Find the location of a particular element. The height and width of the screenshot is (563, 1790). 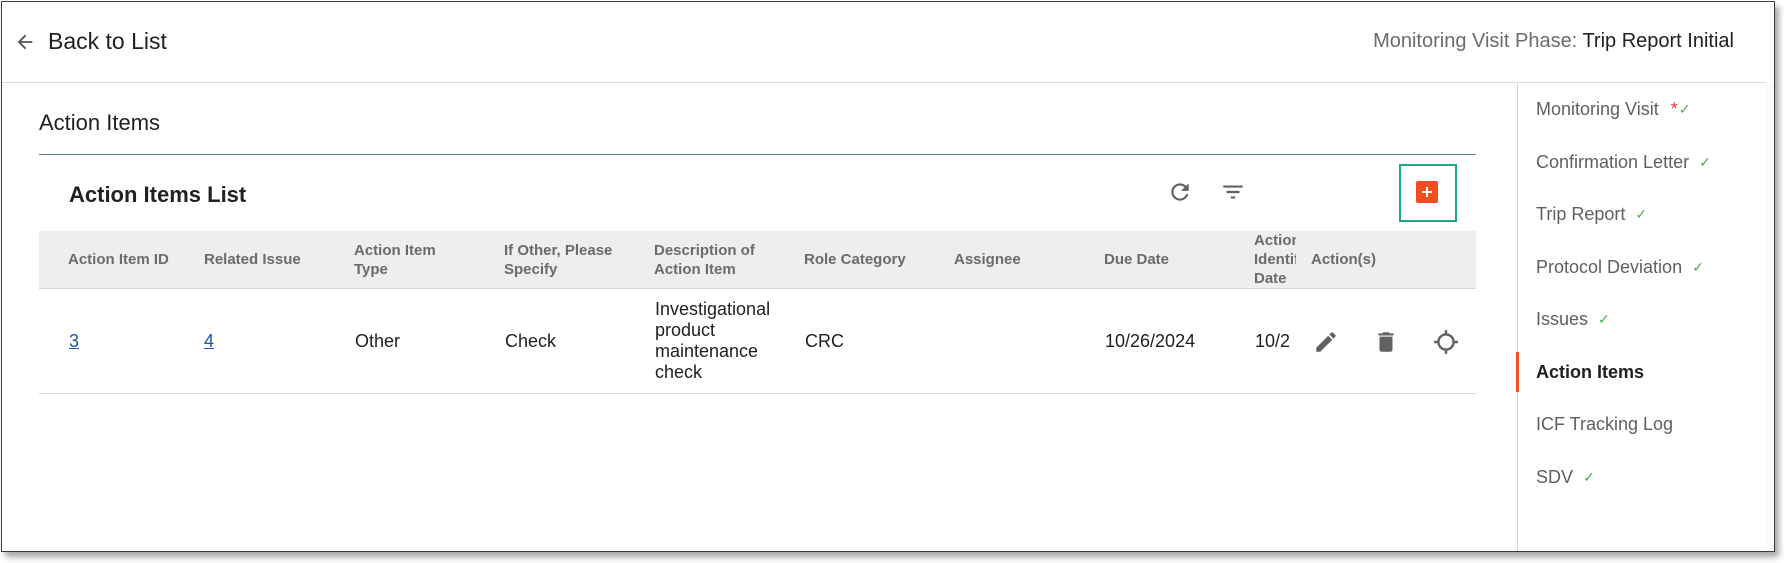

sidebar-item-label: Confirmation Letter is located at coordinates (1613, 161).